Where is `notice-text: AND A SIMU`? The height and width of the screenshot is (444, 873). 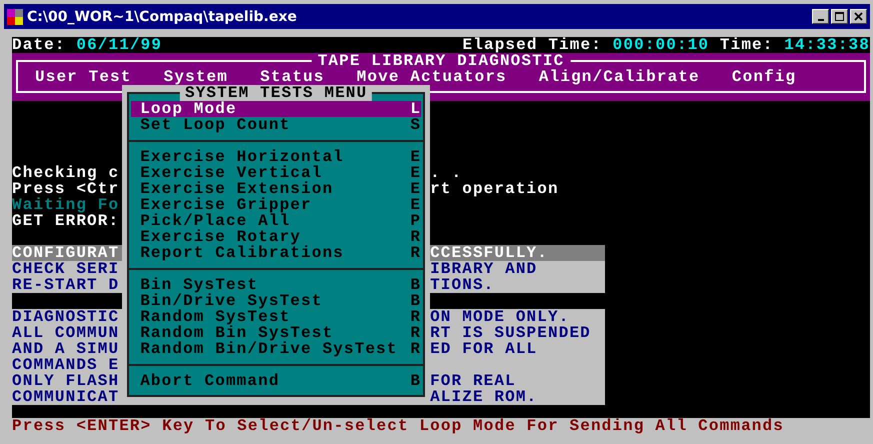 notice-text: AND A SIMU is located at coordinates (66, 349).